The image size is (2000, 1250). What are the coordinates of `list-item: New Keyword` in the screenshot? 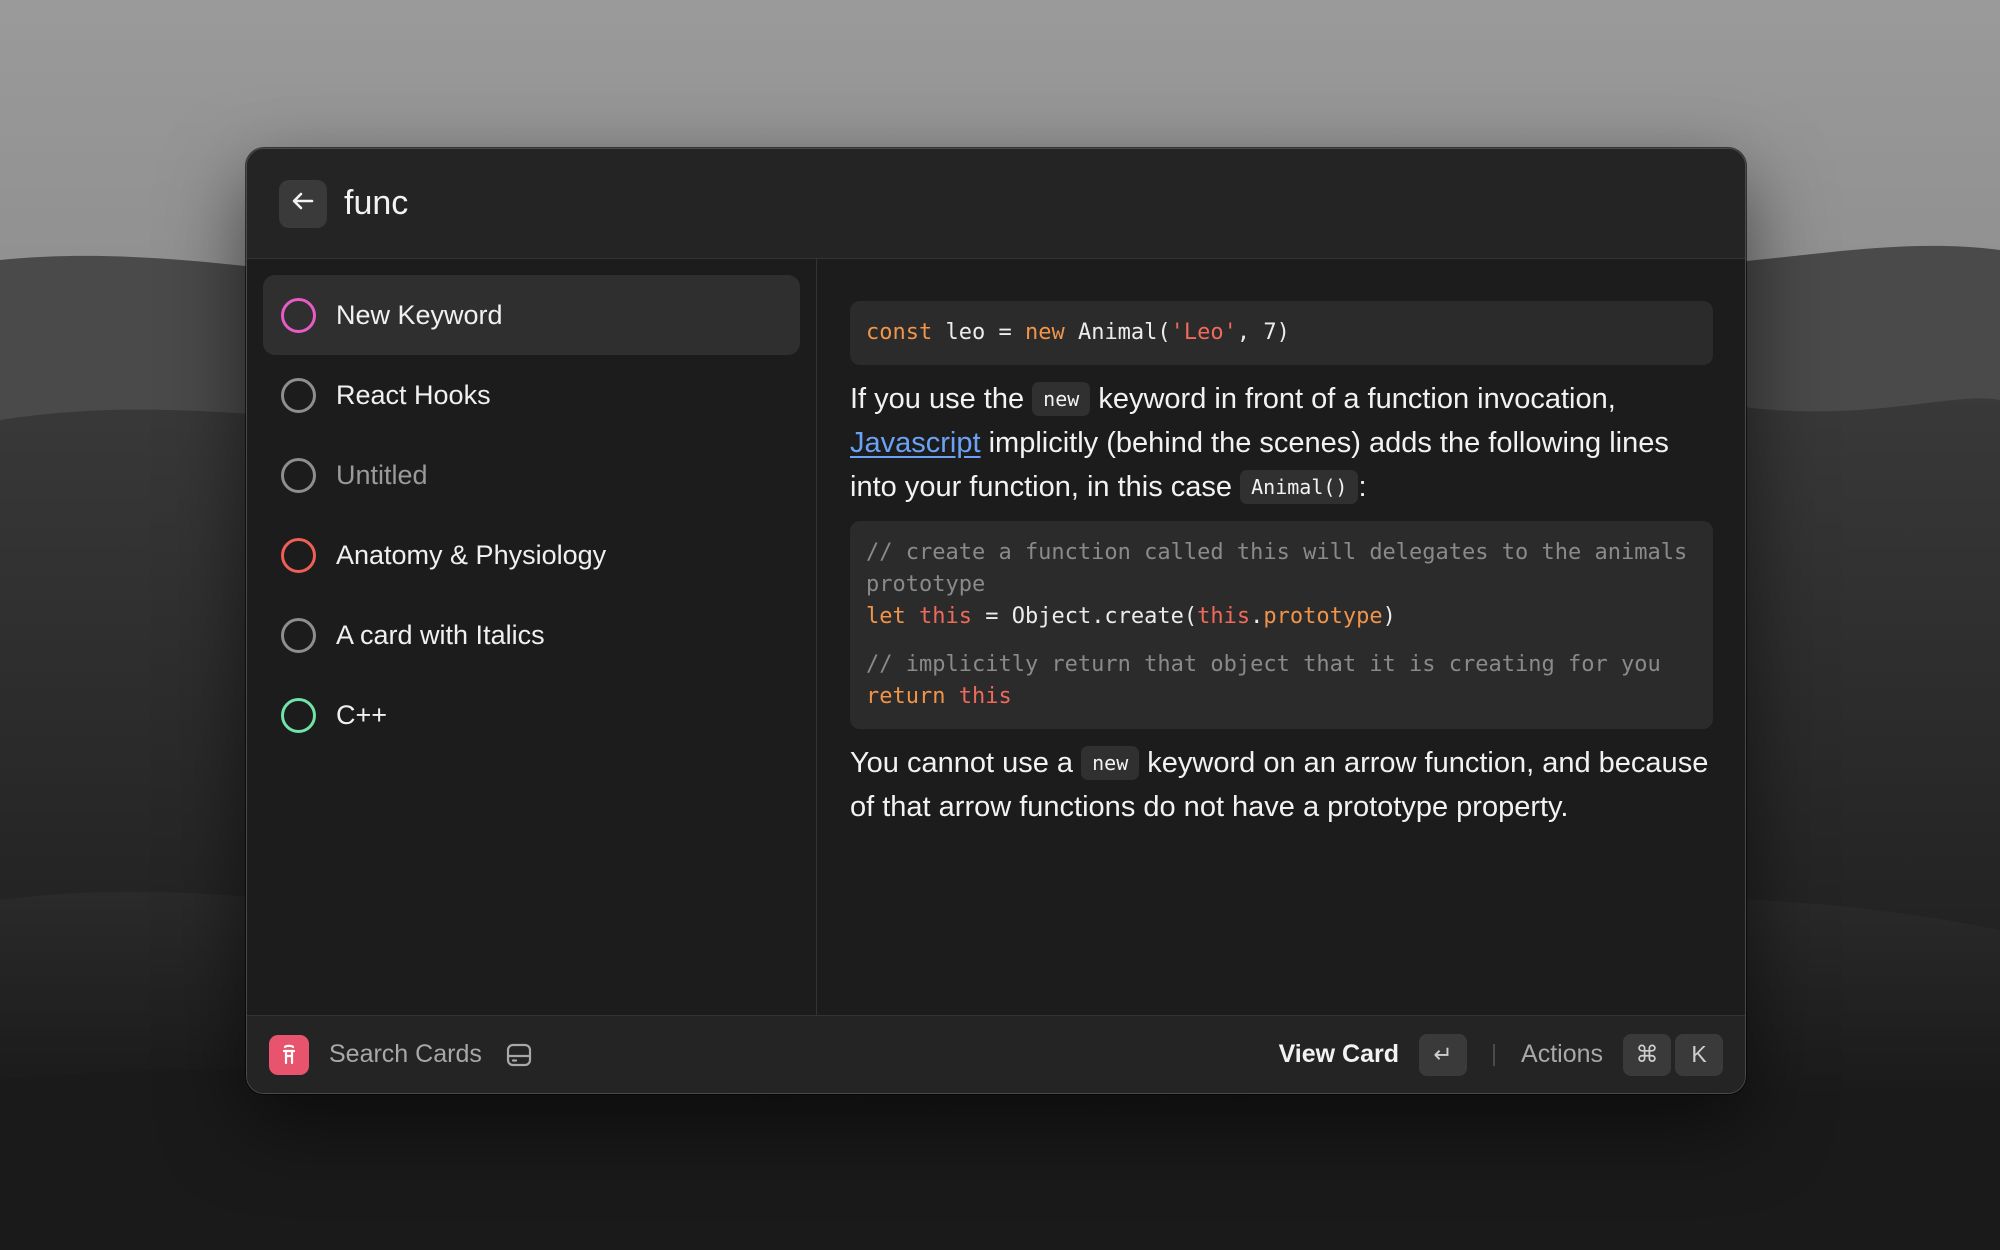 It's located at (531, 315).